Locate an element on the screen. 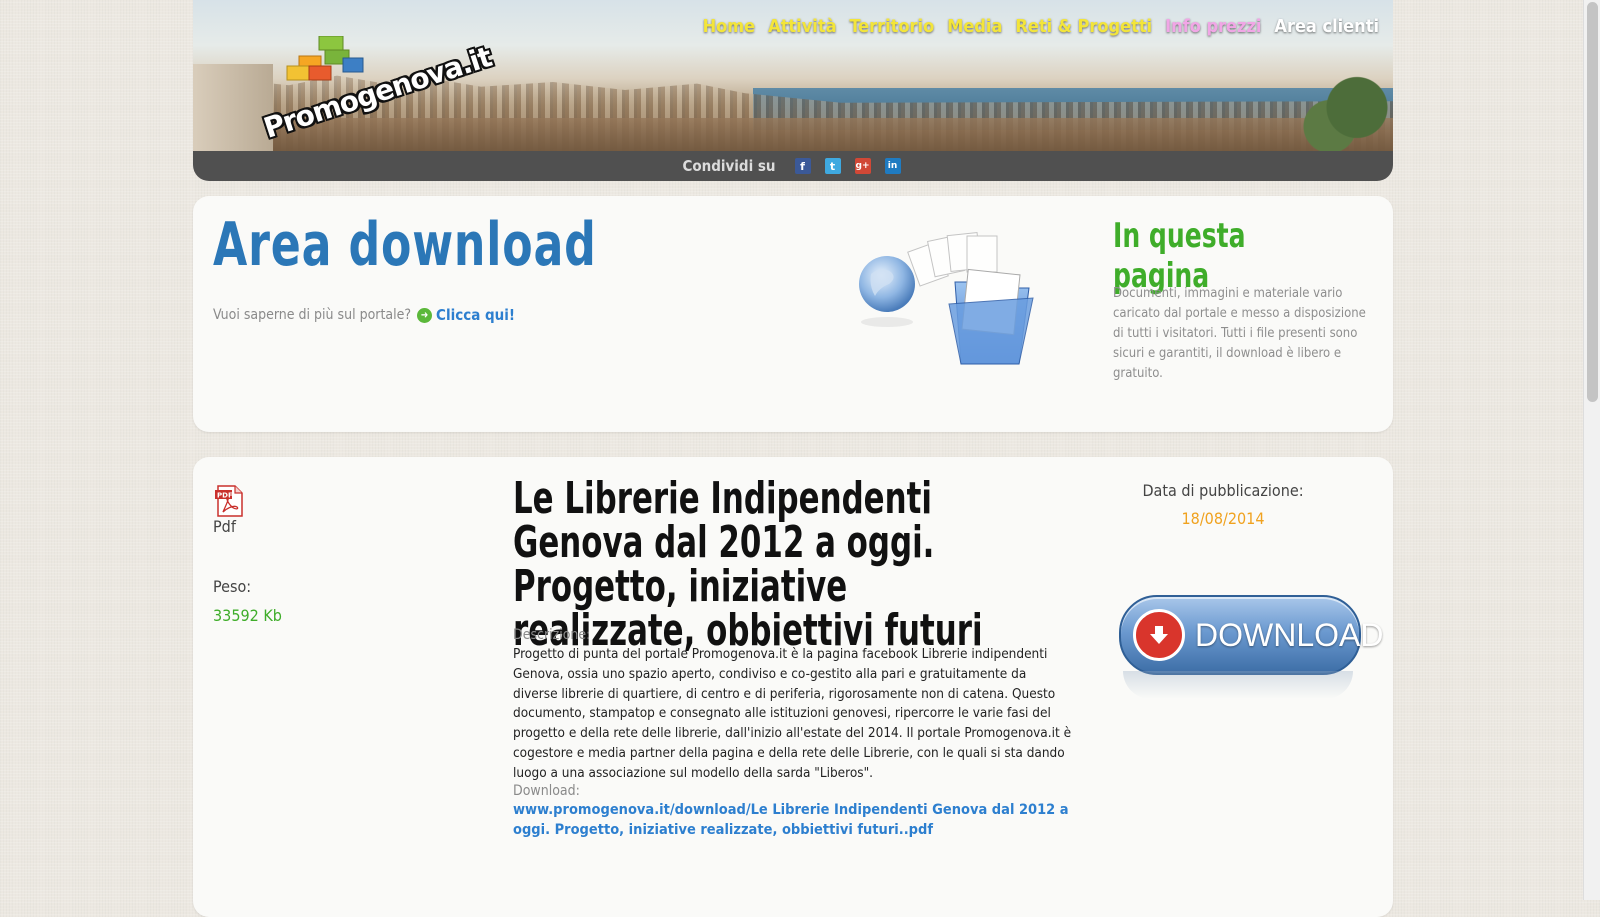 This screenshot has height=917, width=1600. page-title: Area download is located at coordinates (405, 245).